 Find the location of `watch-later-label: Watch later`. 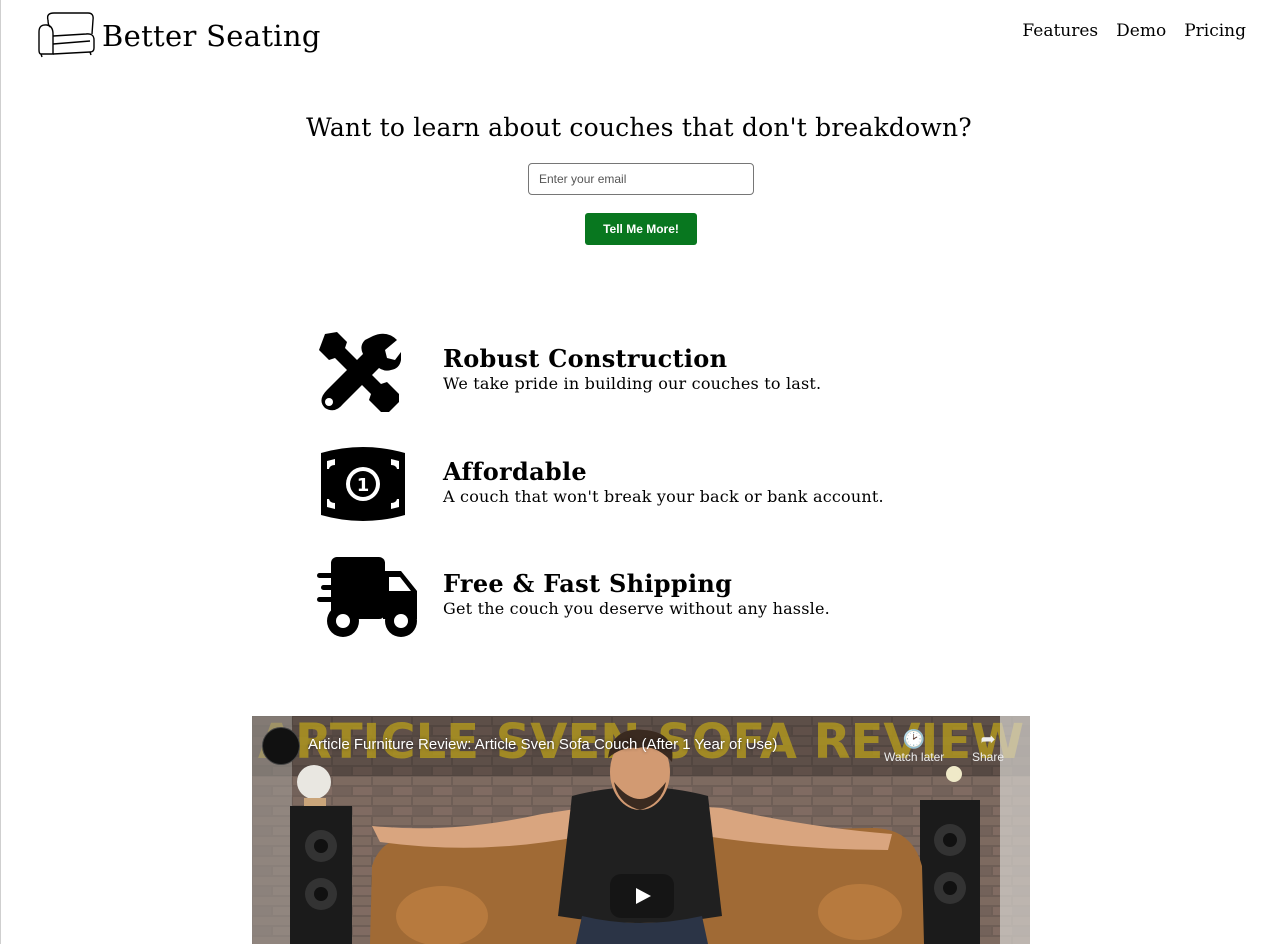

watch-later-label: Watch later is located at coordinates (914, 757).